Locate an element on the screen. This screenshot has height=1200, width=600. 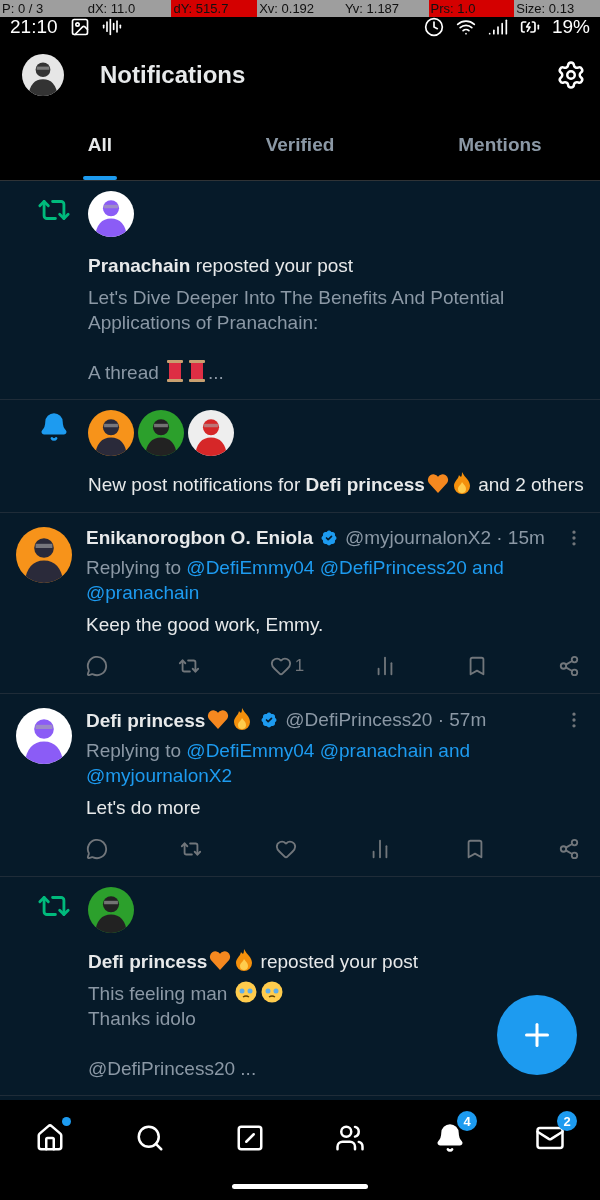
wifi-icon is located at coordinates (465, 27).